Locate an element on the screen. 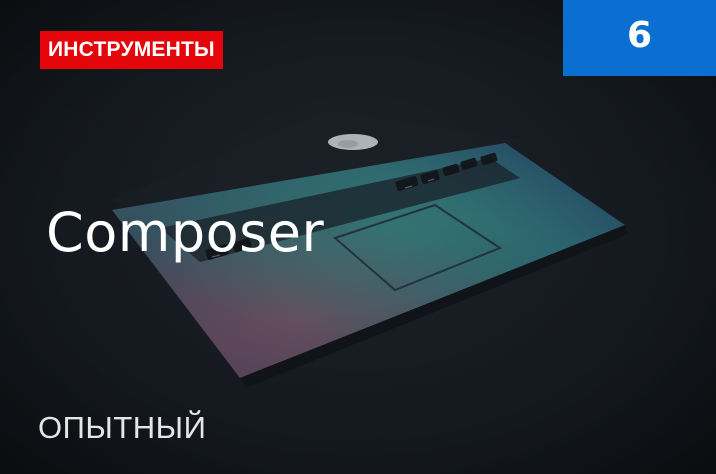  lesson-number-badge: 6 is located at coordinates (639, 38).